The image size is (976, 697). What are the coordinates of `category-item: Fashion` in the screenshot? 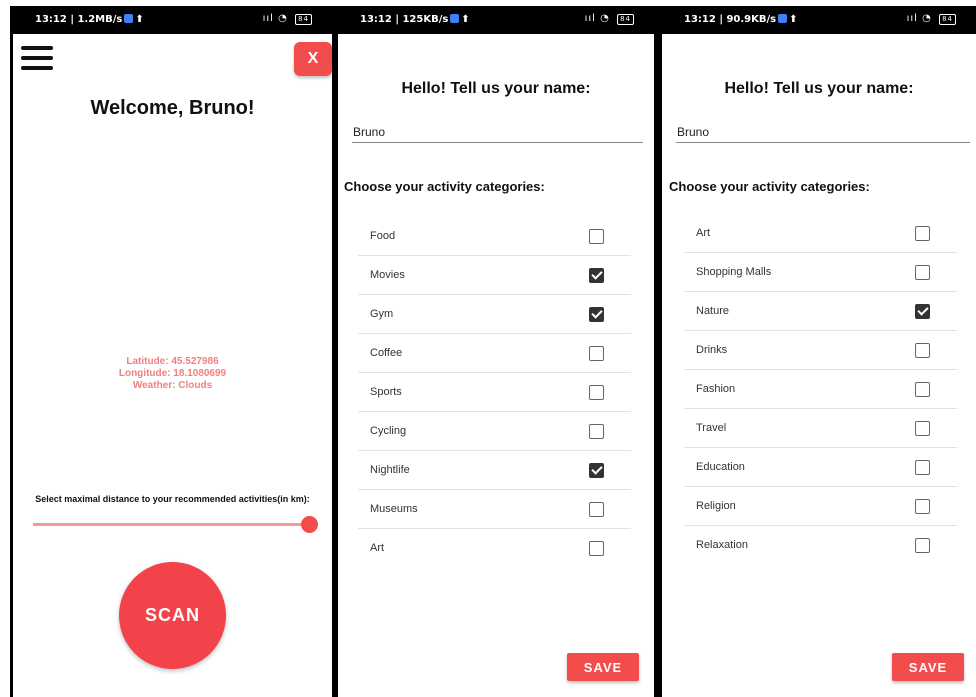 It's located at (820, 389).